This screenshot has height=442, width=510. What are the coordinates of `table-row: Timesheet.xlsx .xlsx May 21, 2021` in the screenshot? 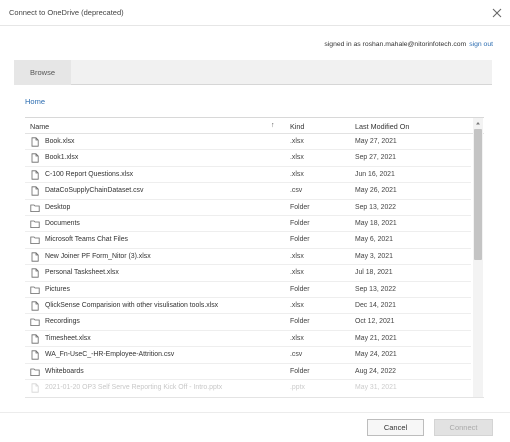 It's located at (248, 339).